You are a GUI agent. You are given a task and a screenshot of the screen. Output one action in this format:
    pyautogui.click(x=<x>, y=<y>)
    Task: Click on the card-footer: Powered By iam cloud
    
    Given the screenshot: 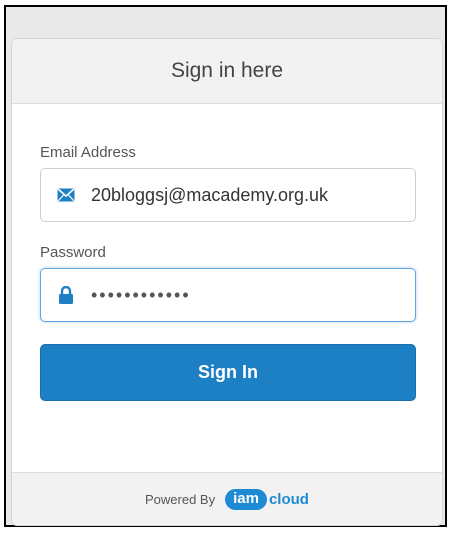 What is the action you would take?
    pyautogui.click(x=227, y=498)
    